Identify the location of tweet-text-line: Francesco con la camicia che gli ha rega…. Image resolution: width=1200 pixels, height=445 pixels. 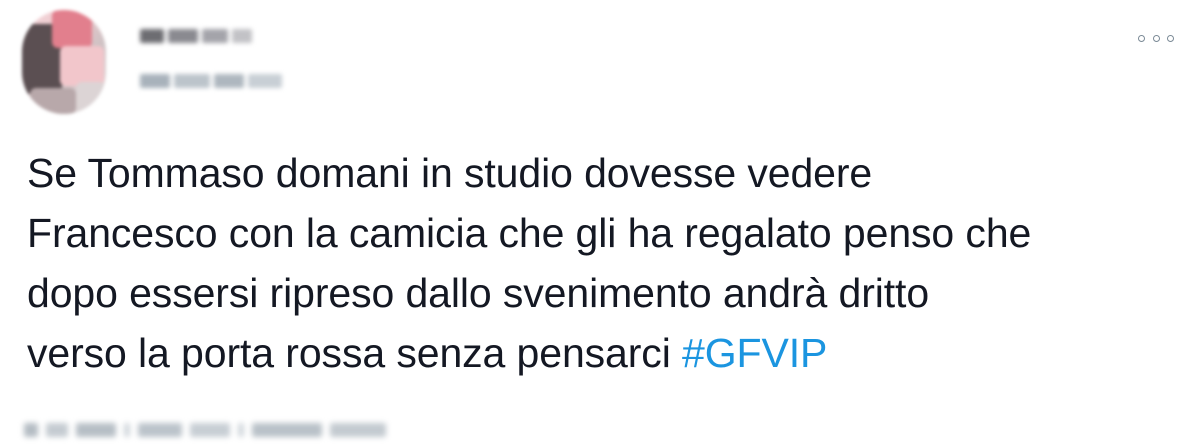
(529, 233).